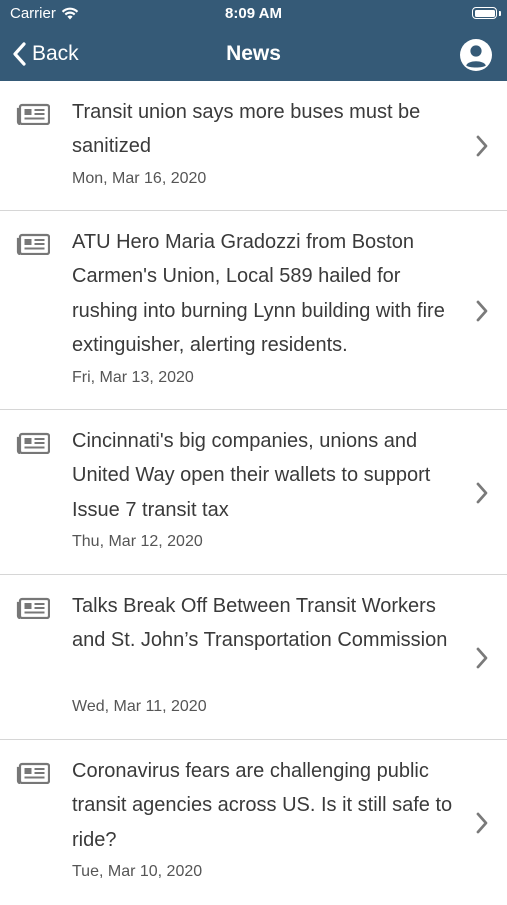 The height and width of the screenshot is (905, 507). What do you see at coordinates (133, 377) in the screenshot?
I see `article-date: Fri, Mar 13, 2020` at bounding box center [133, 377].